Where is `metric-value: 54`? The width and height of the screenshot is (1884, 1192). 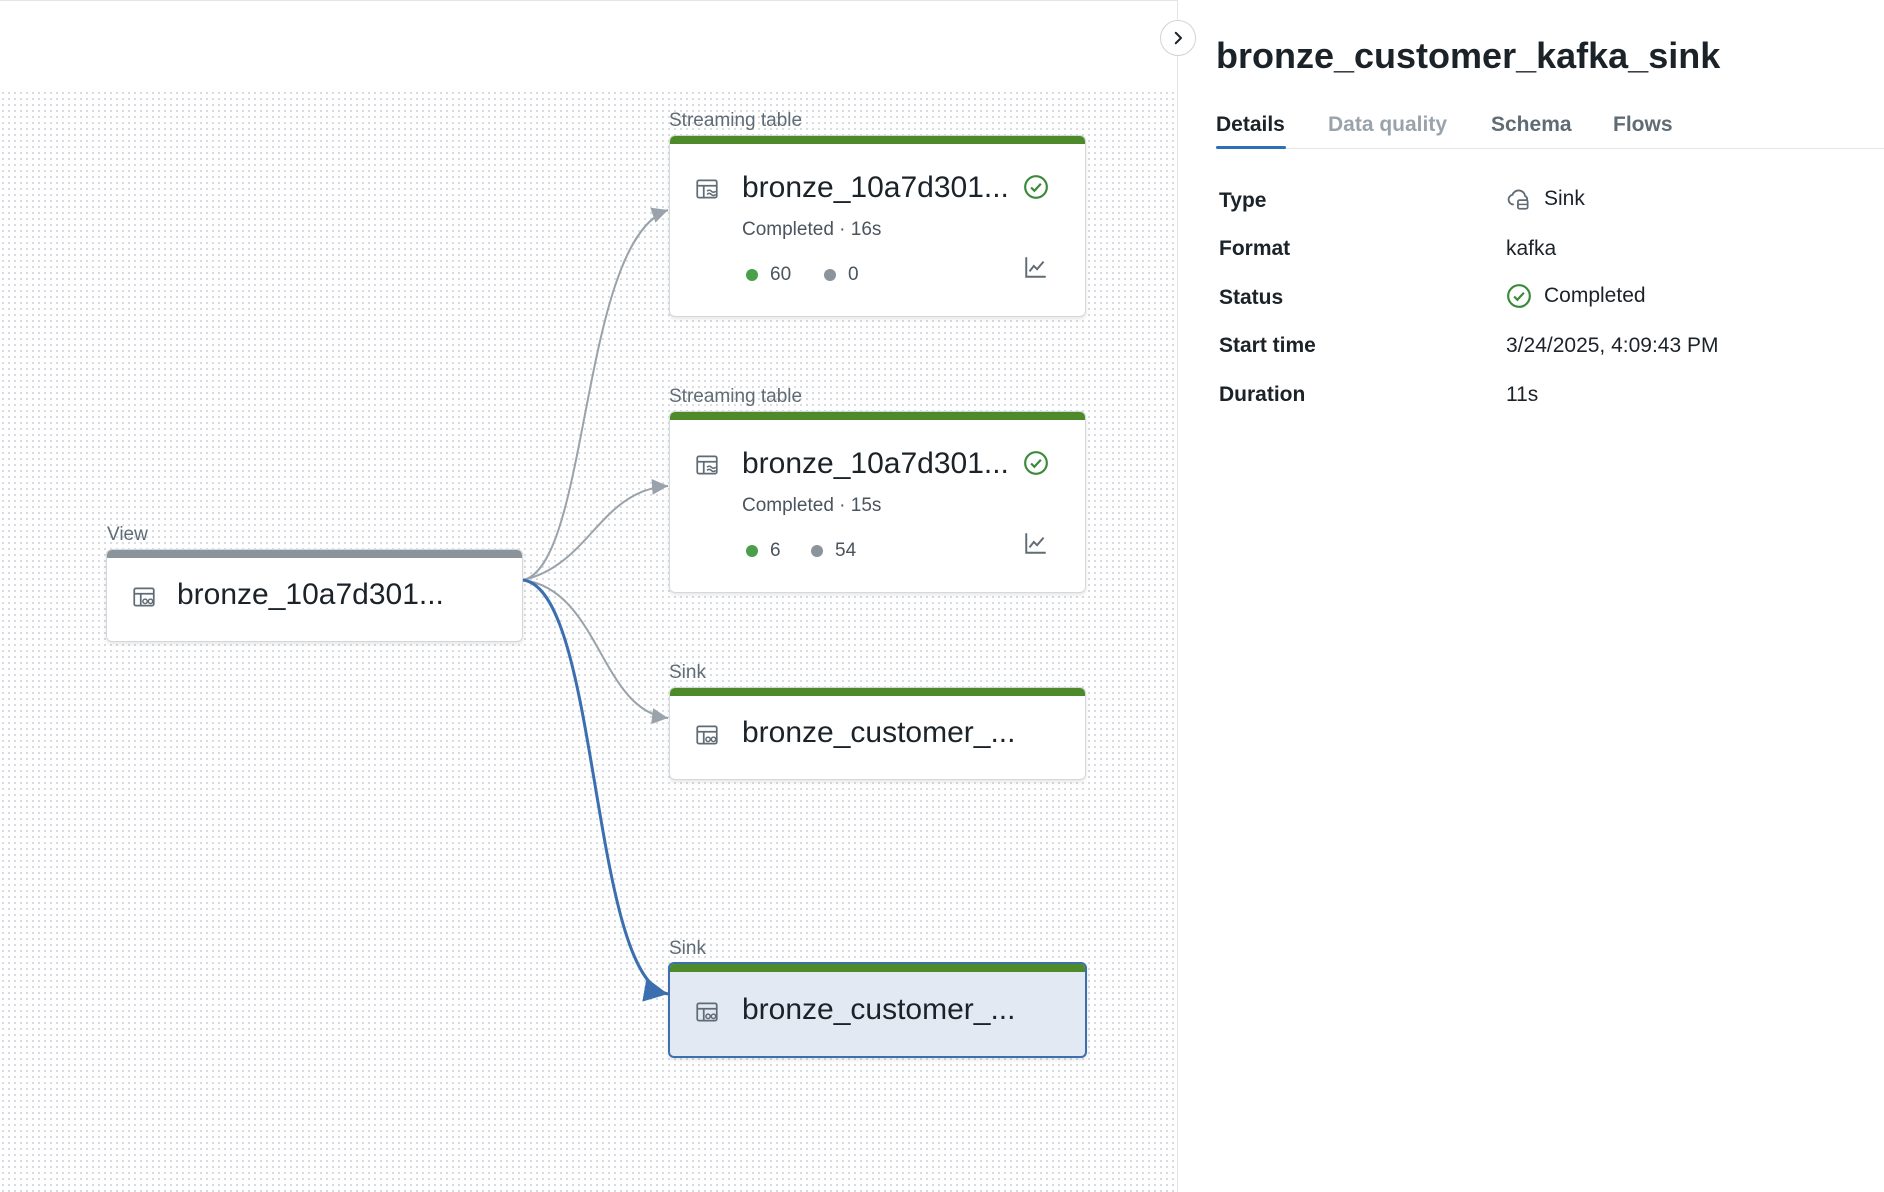
metric-value: 54 is located at coordinates (846, 550).